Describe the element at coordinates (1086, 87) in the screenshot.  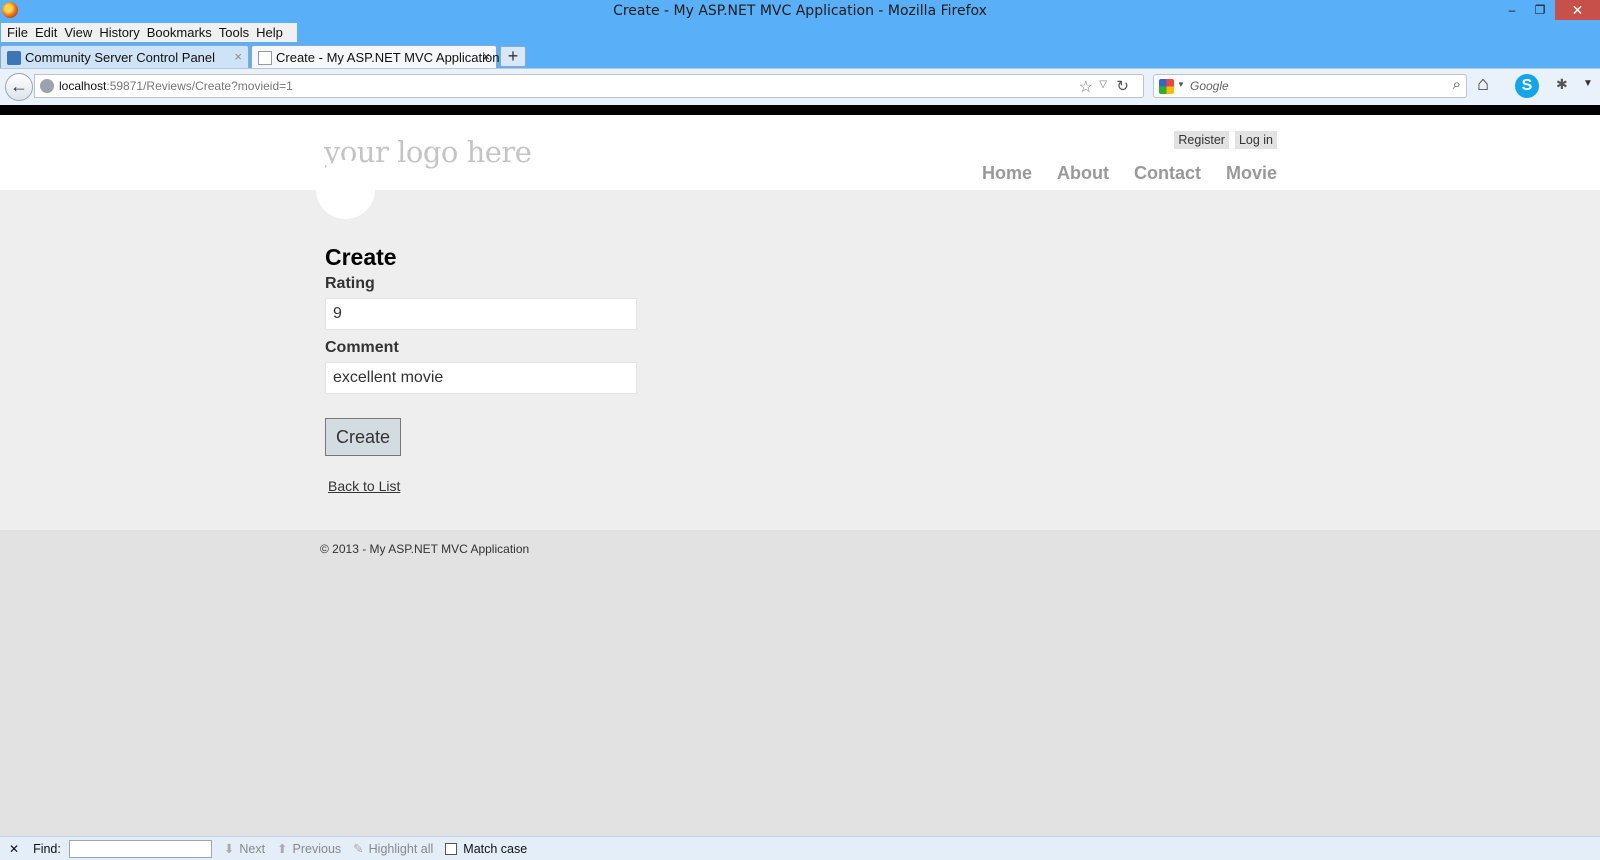
I see `bookmark-star-icon: ☆` at that location.